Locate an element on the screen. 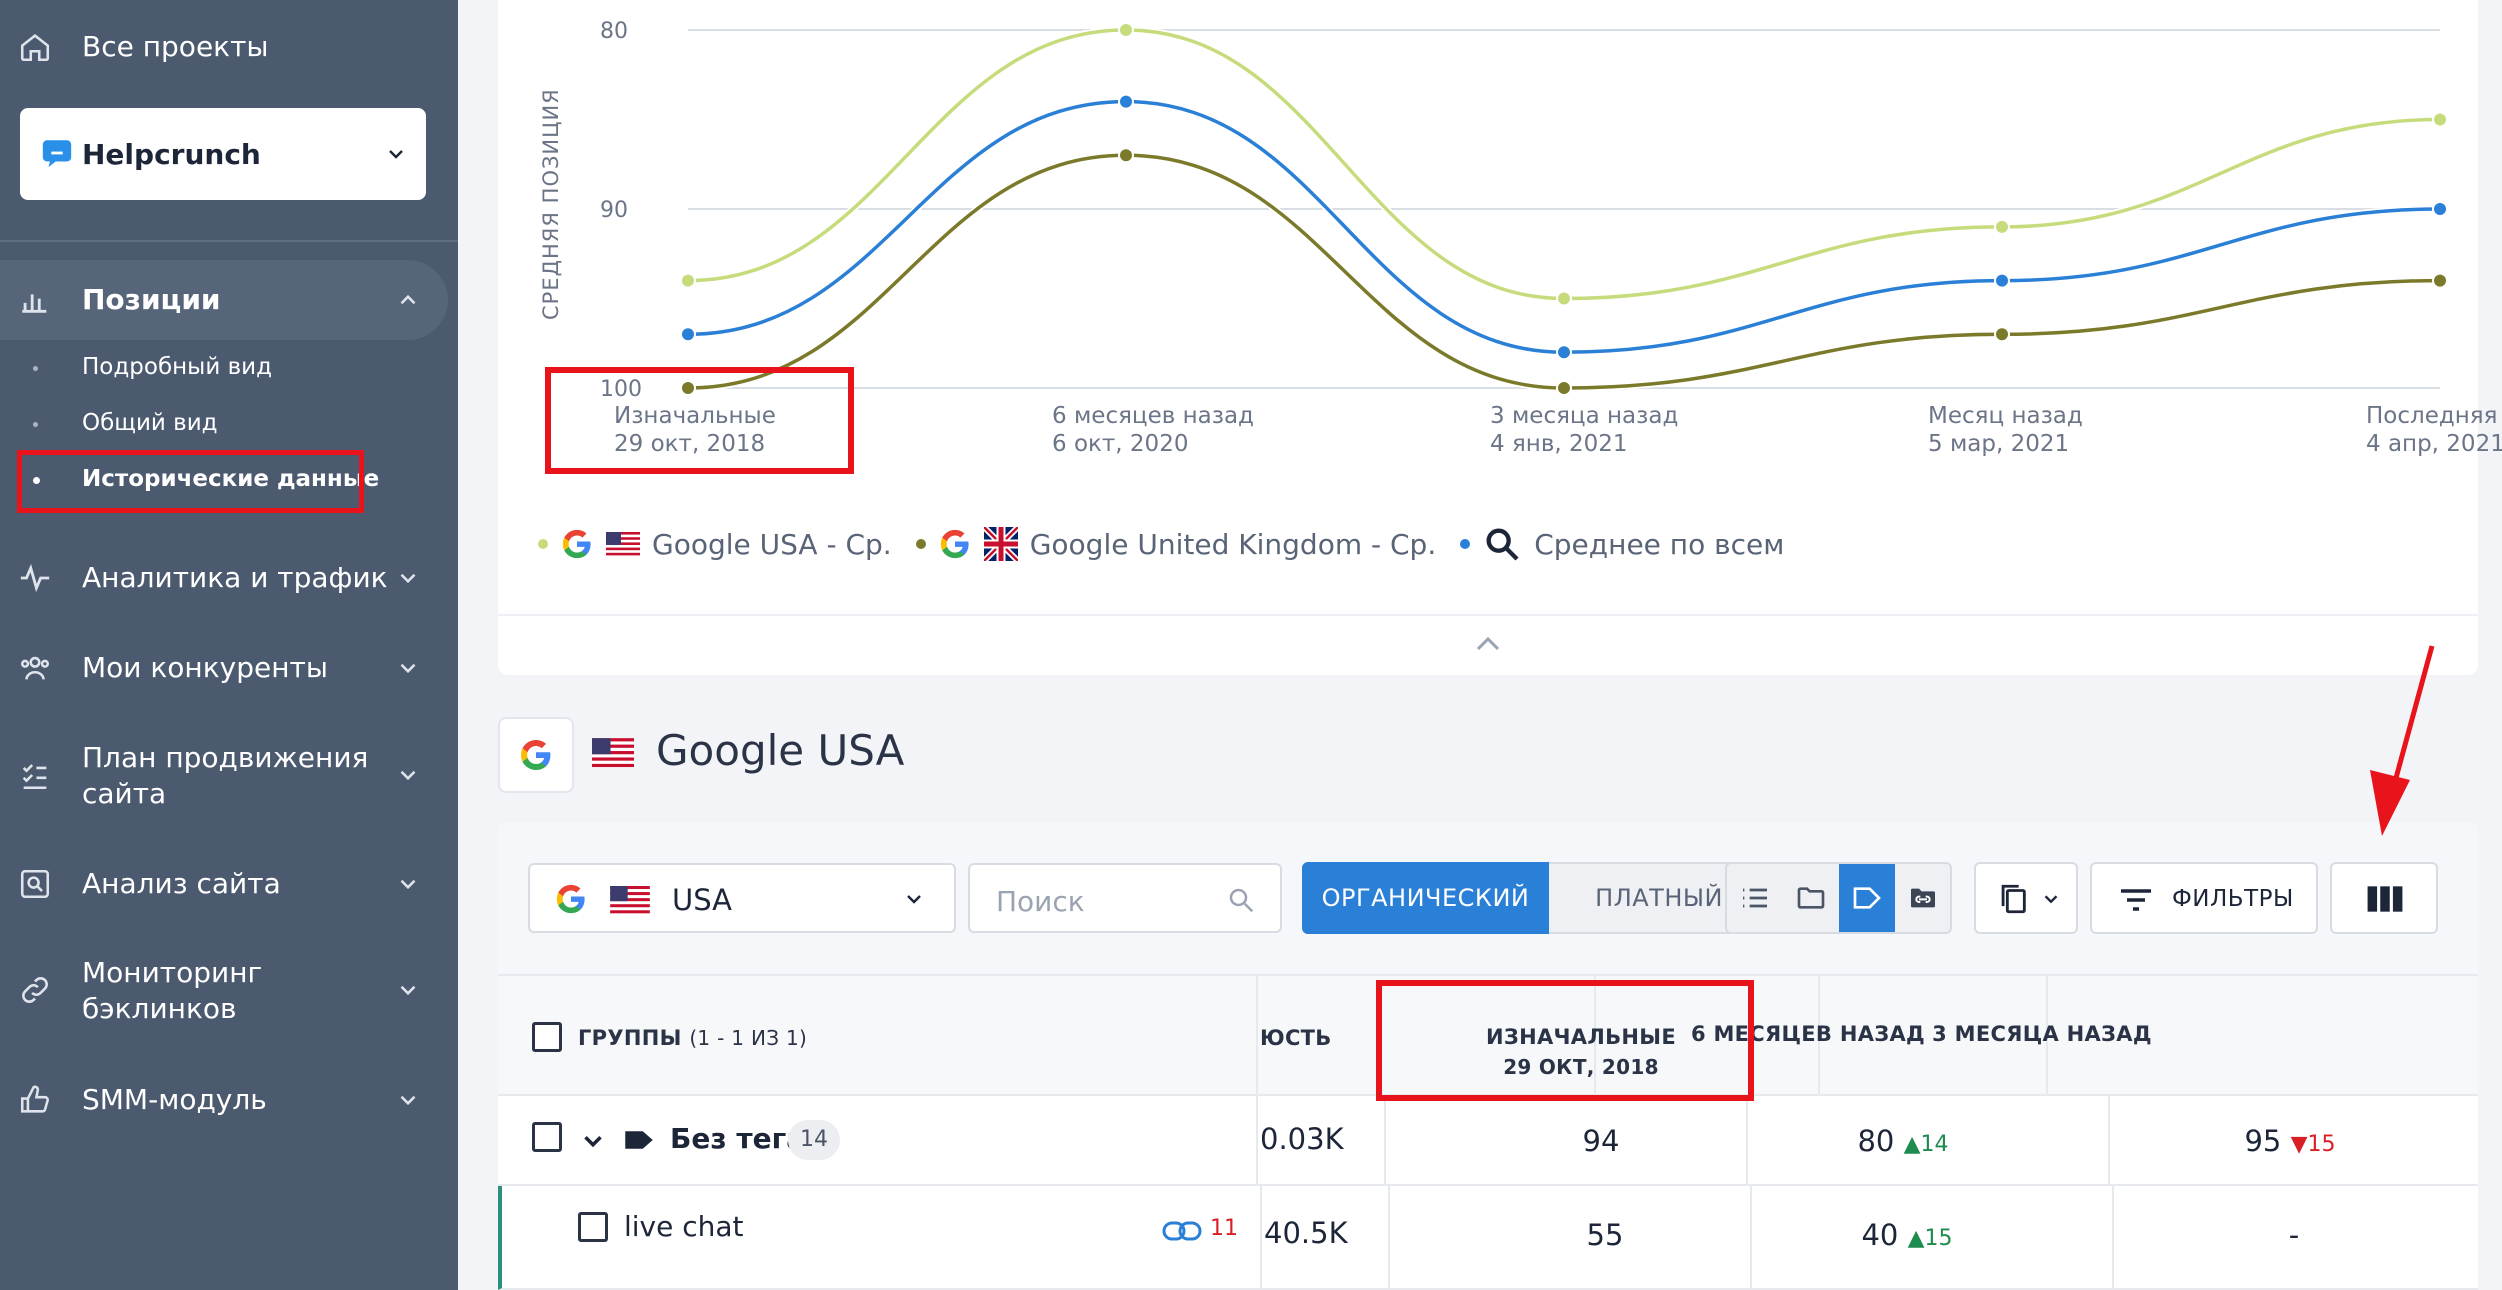 This screenshot has width=2502, height=1290. tag-view-button is located at coordinates (1867, 898).